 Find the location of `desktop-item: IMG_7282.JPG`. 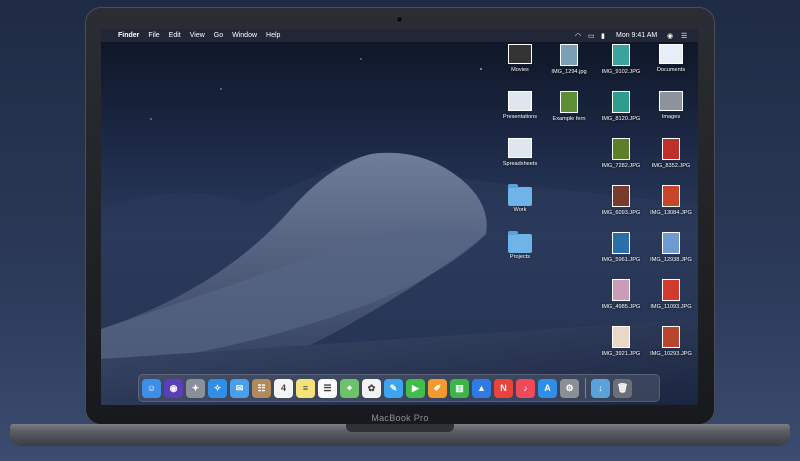

desktop-item: IMG_7282.JPG is located at coordinates (621, 153).